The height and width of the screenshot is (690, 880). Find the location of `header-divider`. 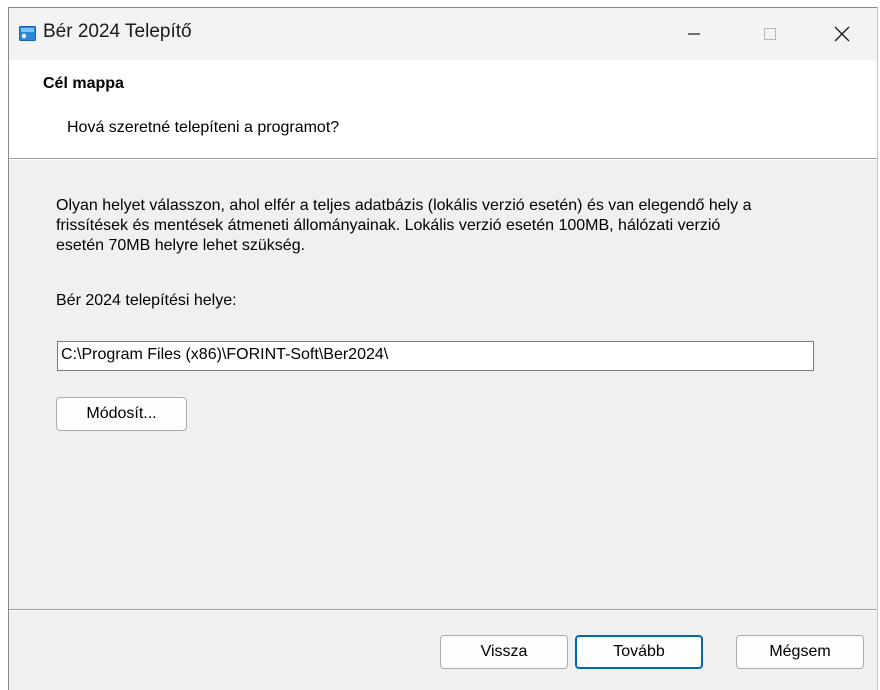

header-divider is located at coordinates (443, 159).